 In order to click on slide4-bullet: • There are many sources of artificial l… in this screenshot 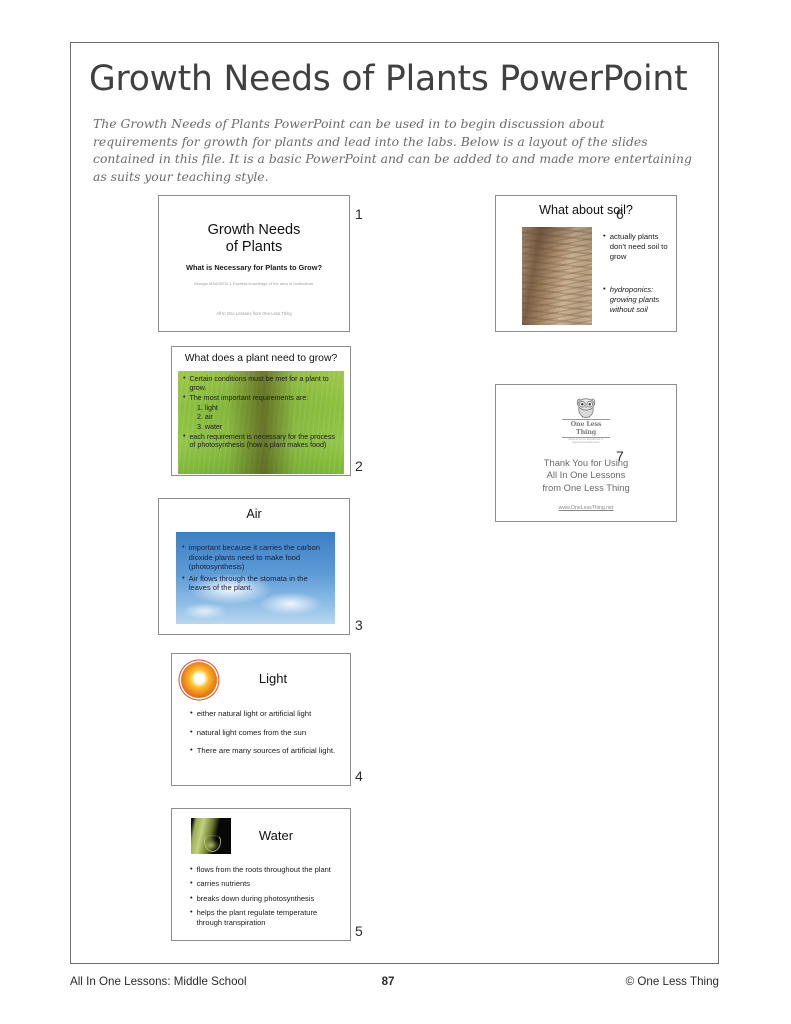, I will do `click(265, 751)`.